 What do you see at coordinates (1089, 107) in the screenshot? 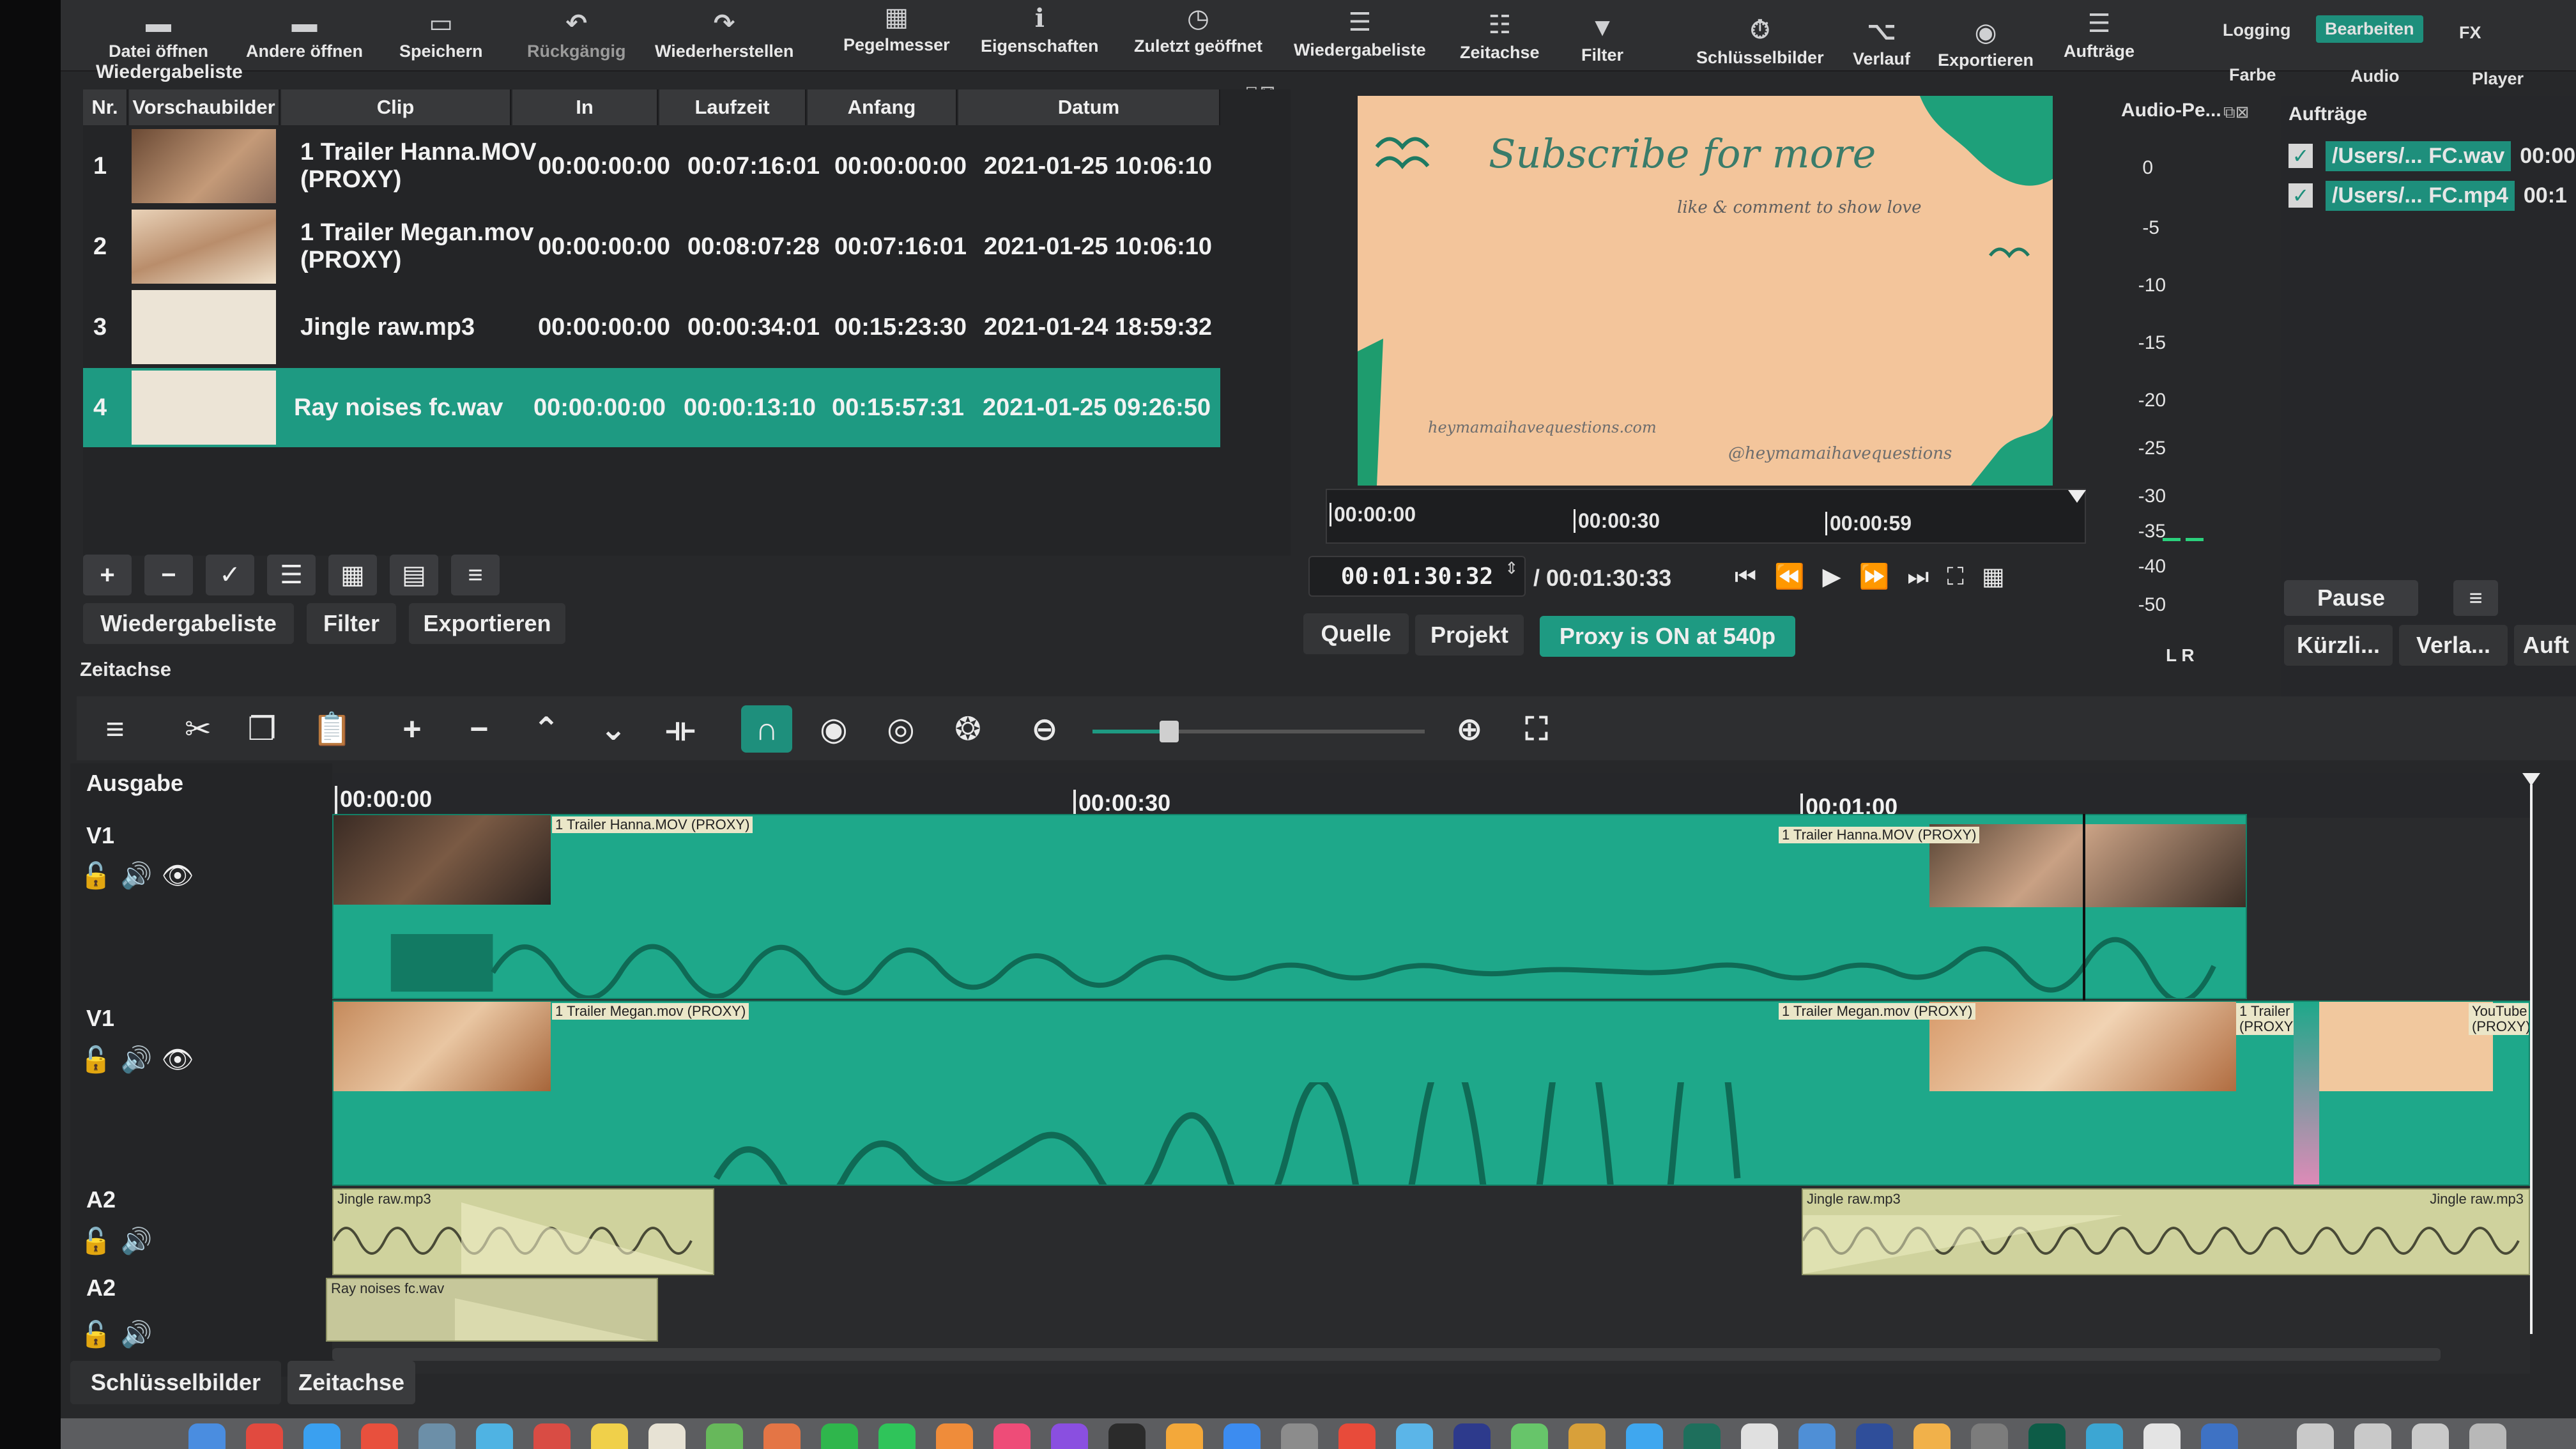
I see `col-date: Datum` at bounding box center [1089, 107].